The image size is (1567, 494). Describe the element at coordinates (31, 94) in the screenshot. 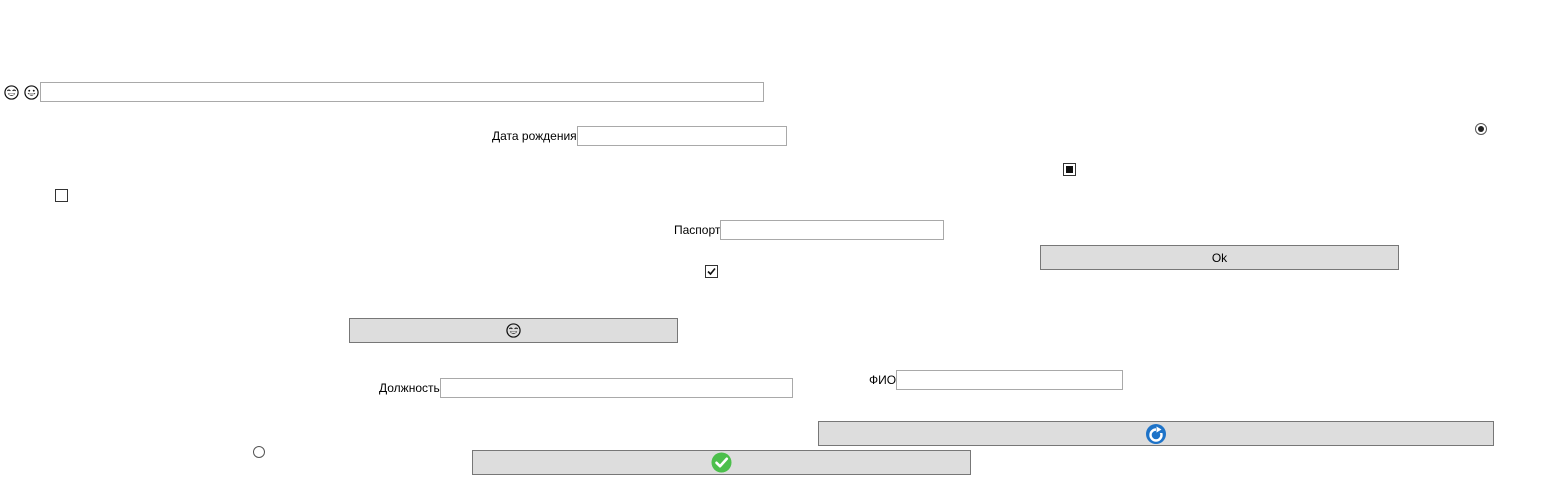

I see `grinning-face-icon` at that location.